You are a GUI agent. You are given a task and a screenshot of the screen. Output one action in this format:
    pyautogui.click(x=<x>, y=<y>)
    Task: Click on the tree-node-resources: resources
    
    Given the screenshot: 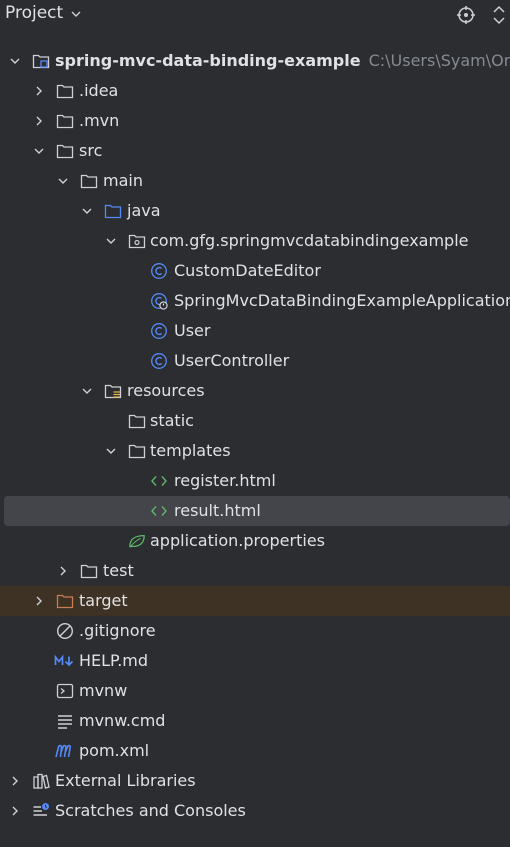 What is the action you would take?
    pyautogui.click(x=255, y=391)
    